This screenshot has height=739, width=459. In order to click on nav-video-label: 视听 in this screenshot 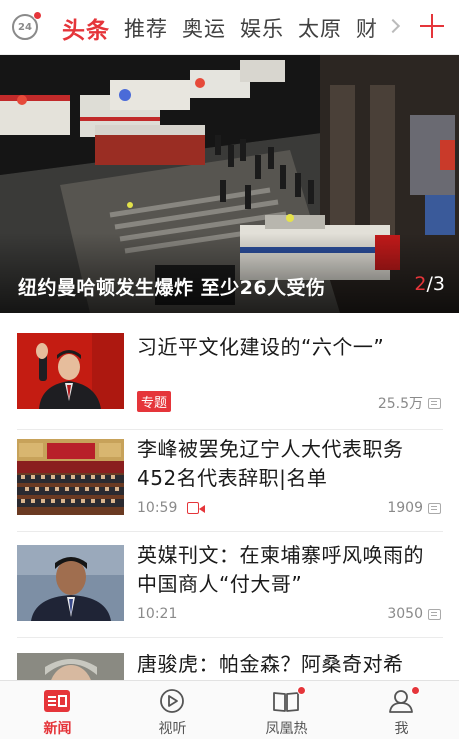, I will do `click(172, 729)`.